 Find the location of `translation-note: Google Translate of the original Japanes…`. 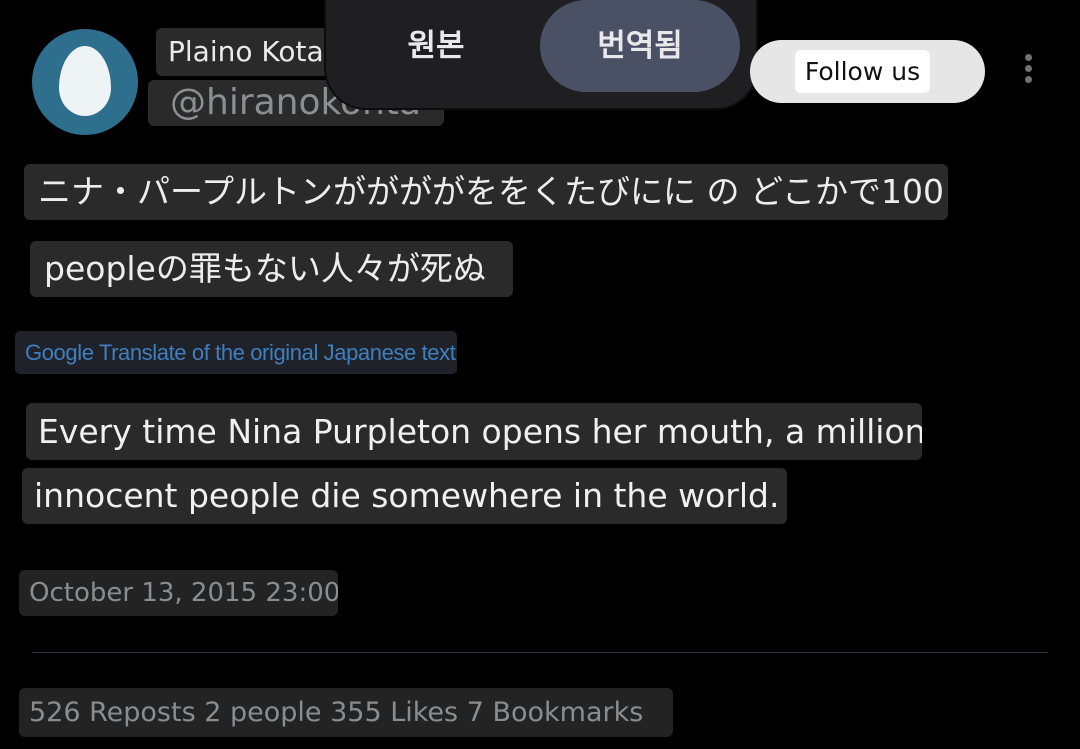

translation-note: Google Translate of the original Japanes… is located at coordinates (236, 352).